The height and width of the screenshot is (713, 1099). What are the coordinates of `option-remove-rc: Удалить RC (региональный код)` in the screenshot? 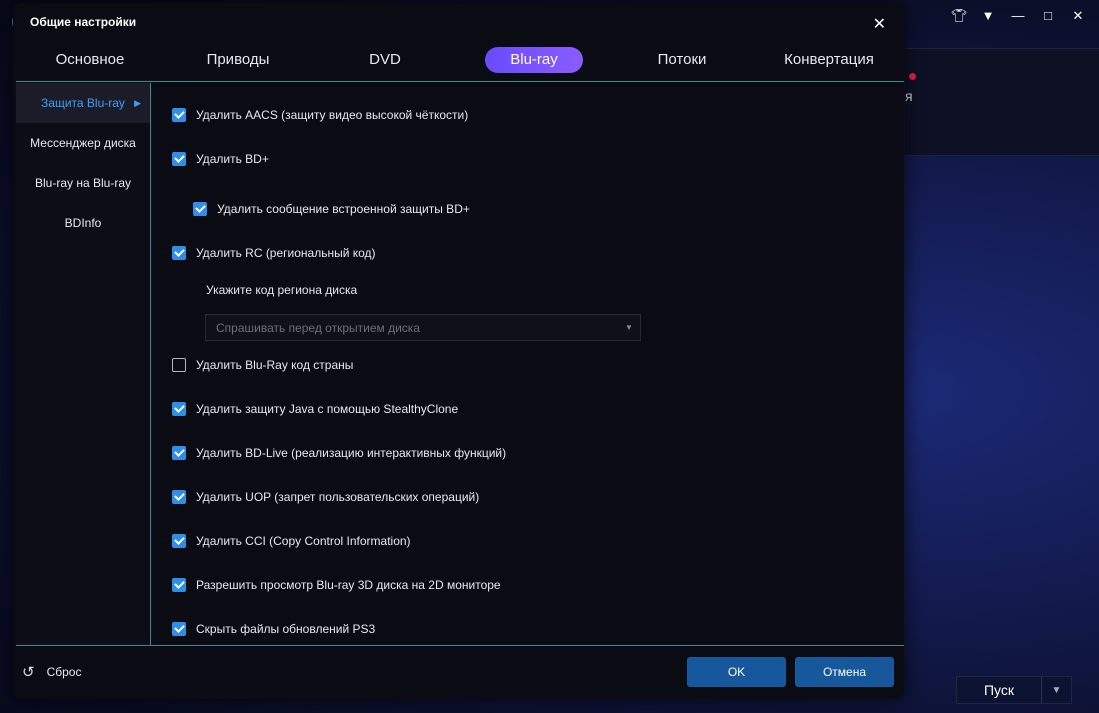 It's located at (274, 253).